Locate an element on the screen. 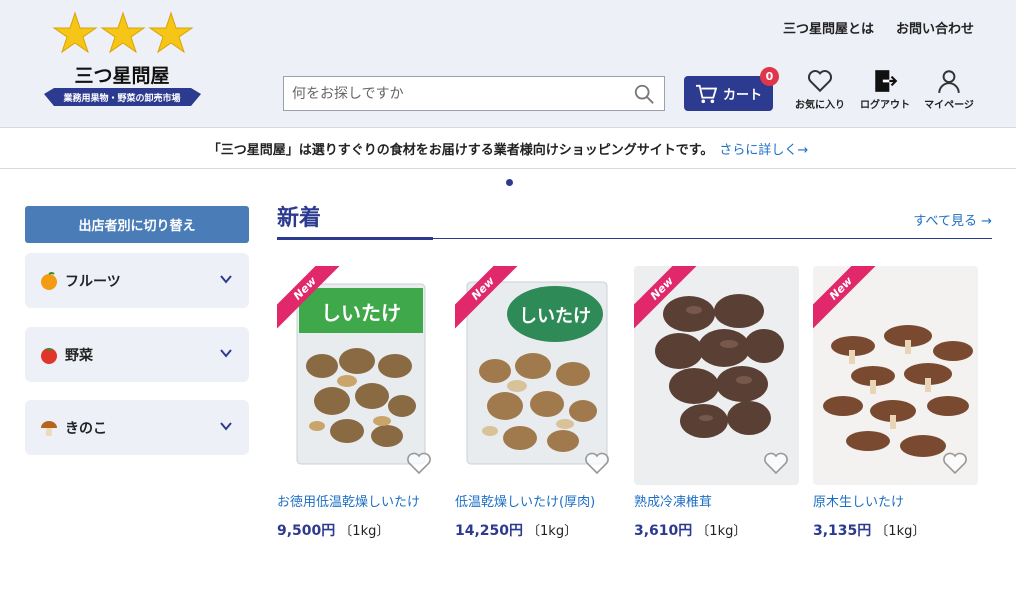  notice-more-link: さらに詳しく→ is located at coordinates (763, 148).